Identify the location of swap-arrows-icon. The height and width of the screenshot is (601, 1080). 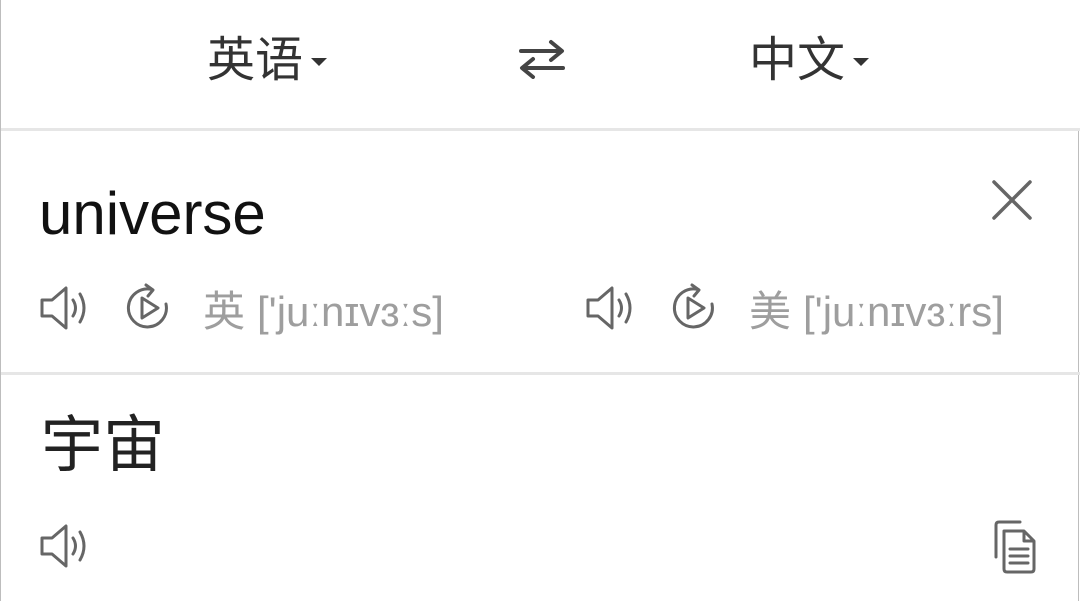
(542, 59).